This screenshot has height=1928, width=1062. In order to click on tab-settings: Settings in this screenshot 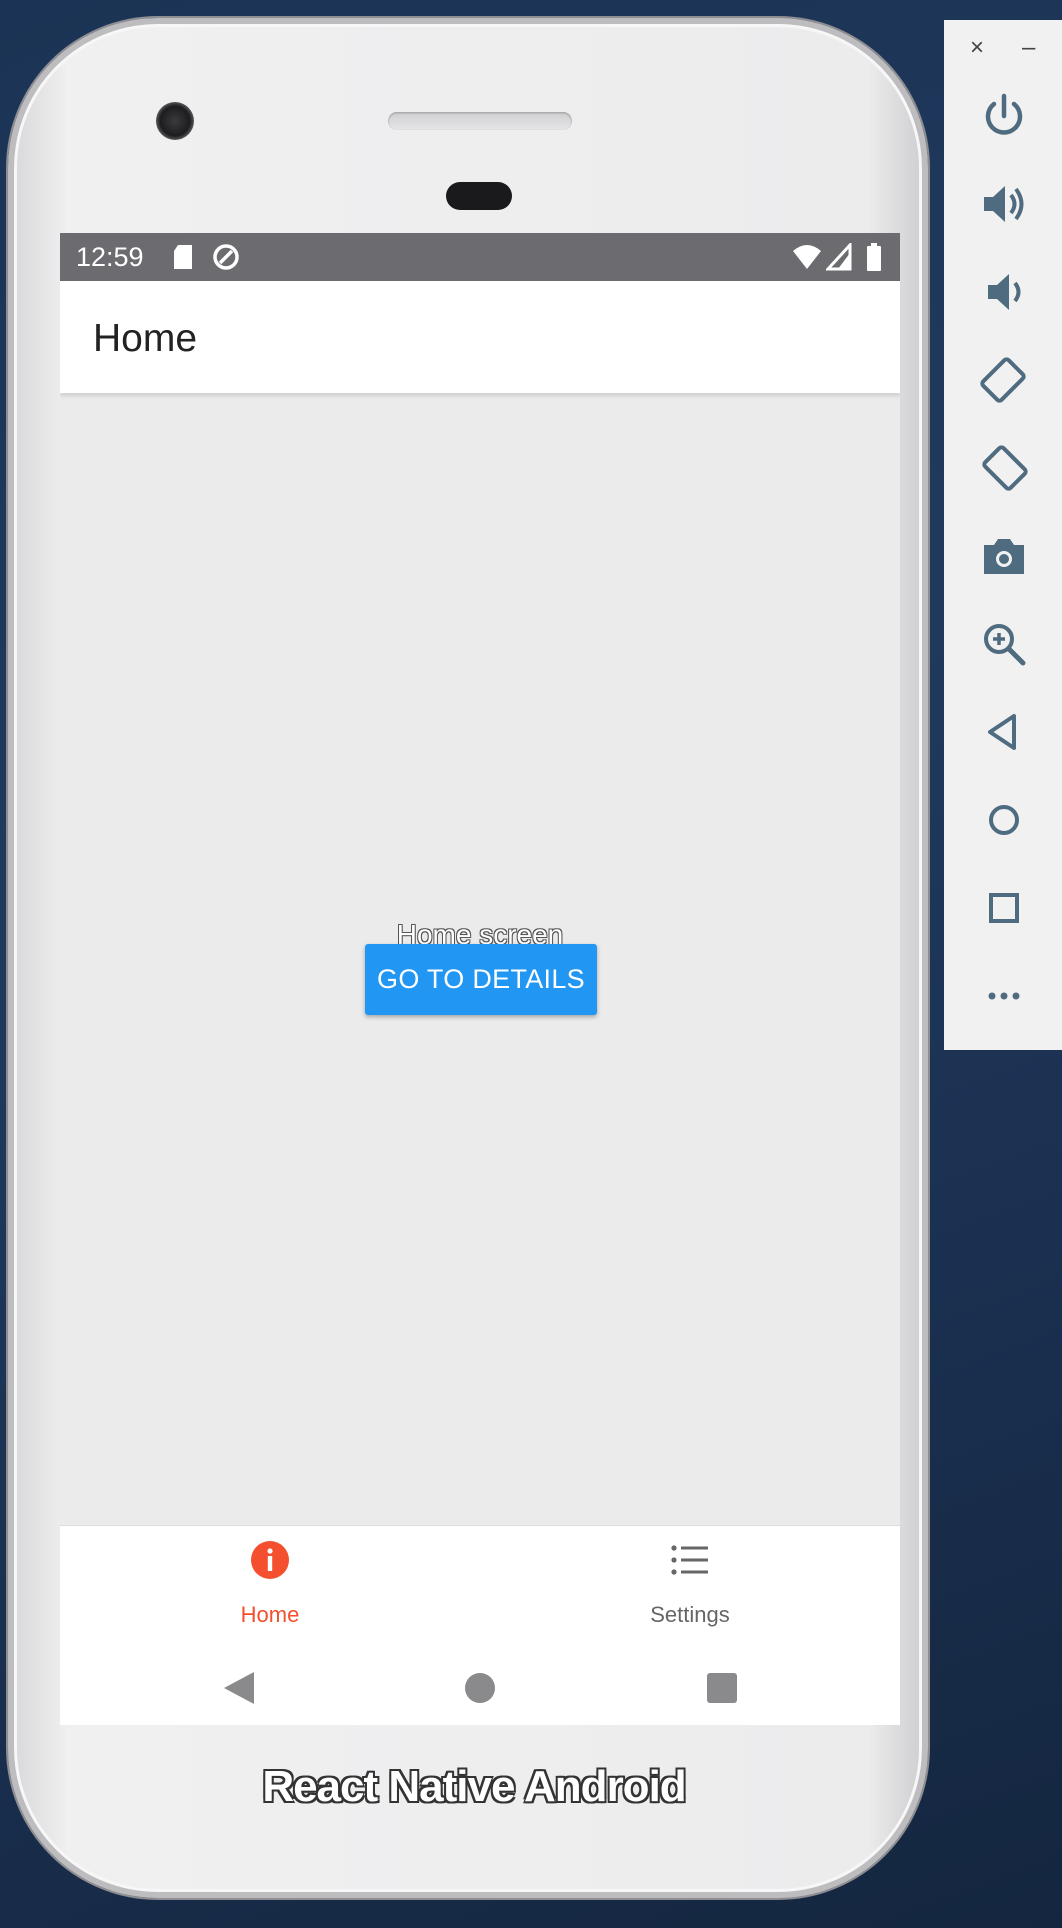, I will do `click(690, 1586)`.